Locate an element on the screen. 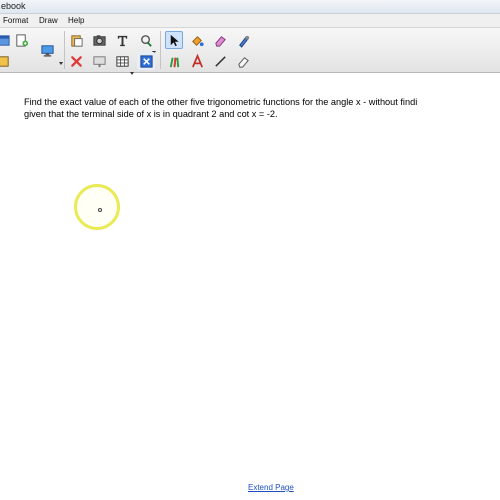 The width and height of the screenshot is (500, 500). pens-icon is located at coordinates (174, 61).